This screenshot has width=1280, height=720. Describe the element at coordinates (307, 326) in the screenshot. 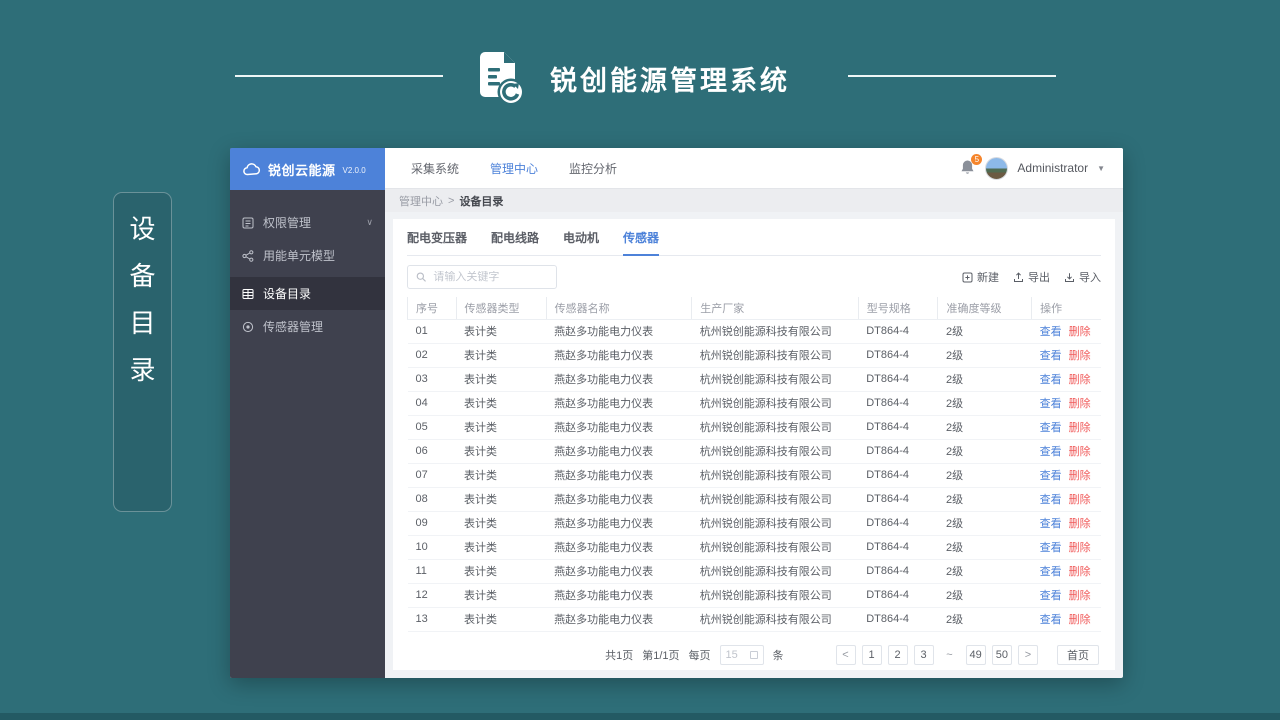

I see `sidebar-item-sensor-mgmt: 传感器管理` at that location.